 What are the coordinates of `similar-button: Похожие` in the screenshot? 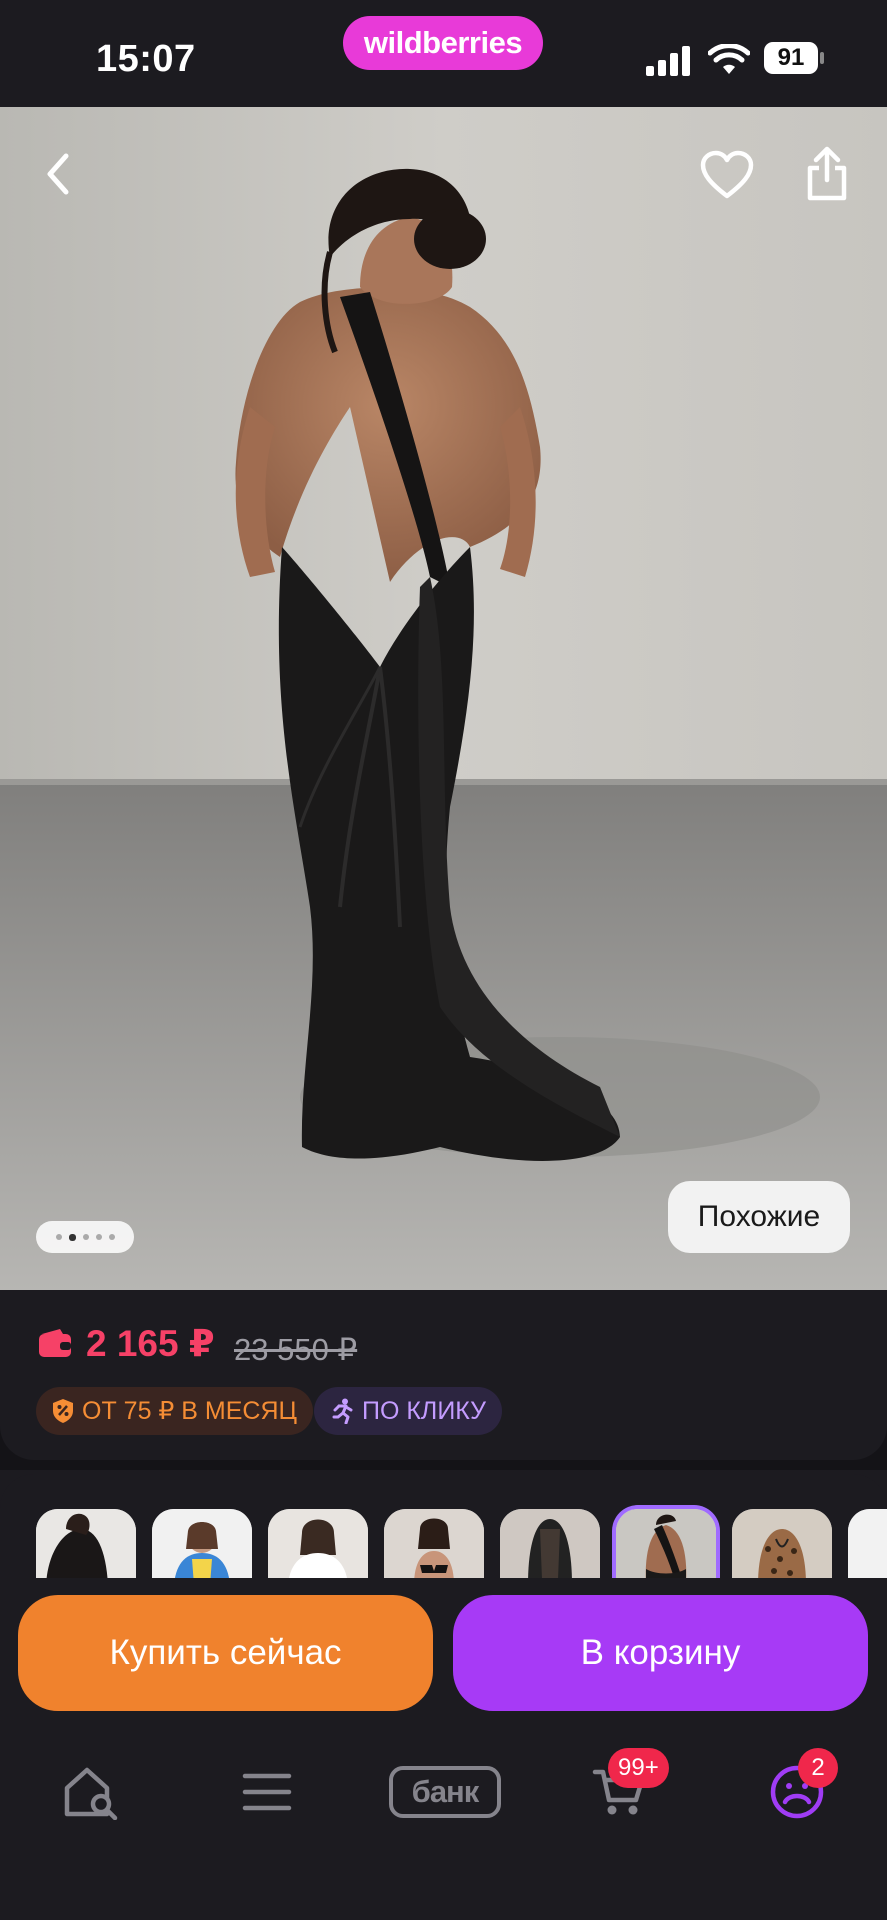 It's located at (759, 1217).